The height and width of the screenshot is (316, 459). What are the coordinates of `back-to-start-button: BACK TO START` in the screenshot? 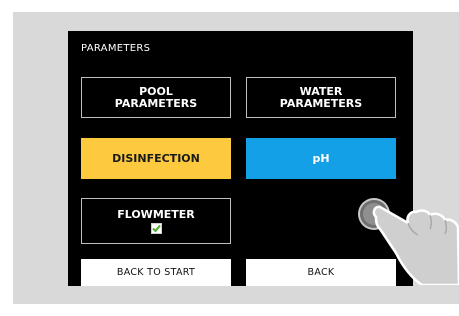 It's located at (156, 272).